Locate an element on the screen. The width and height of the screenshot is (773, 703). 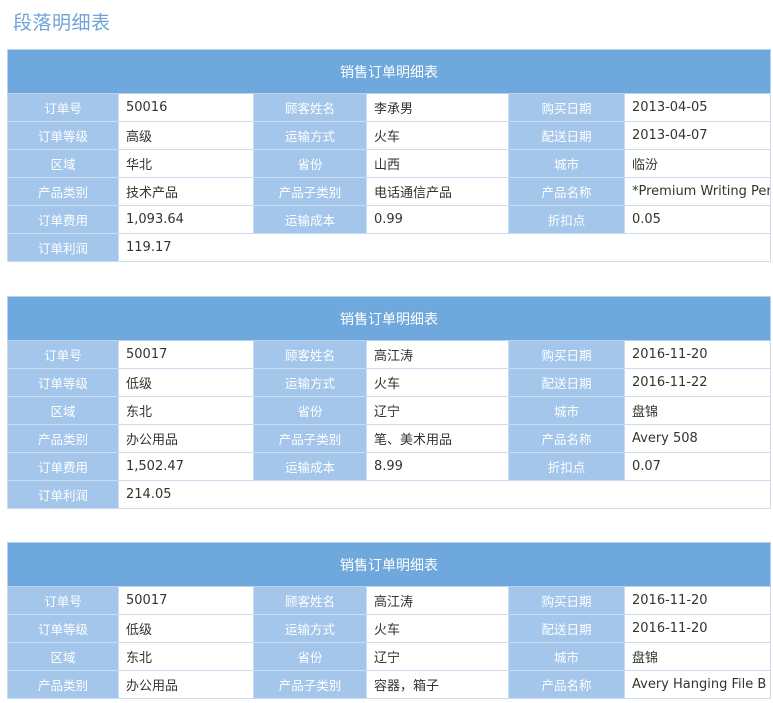
profit-value: 214.05 is located at coordinates (444, 494).